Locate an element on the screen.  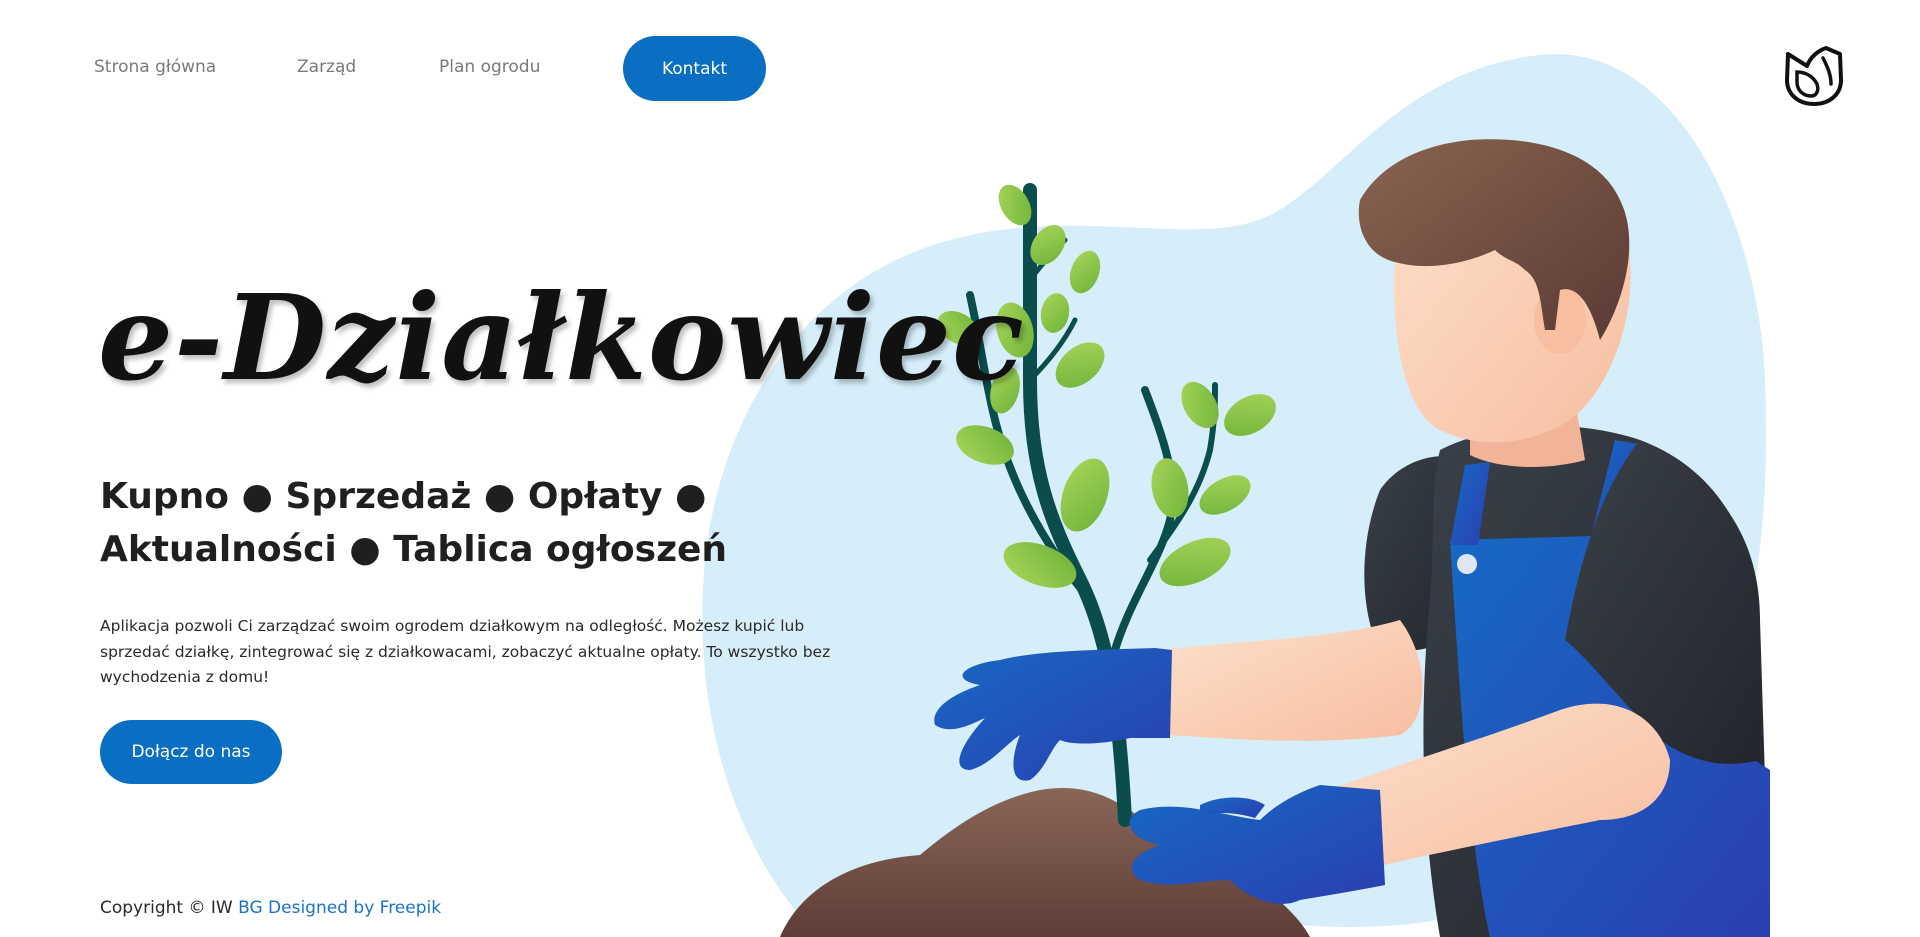
join-us-button: Dołącz do nas is located at coordinates (191, 752).